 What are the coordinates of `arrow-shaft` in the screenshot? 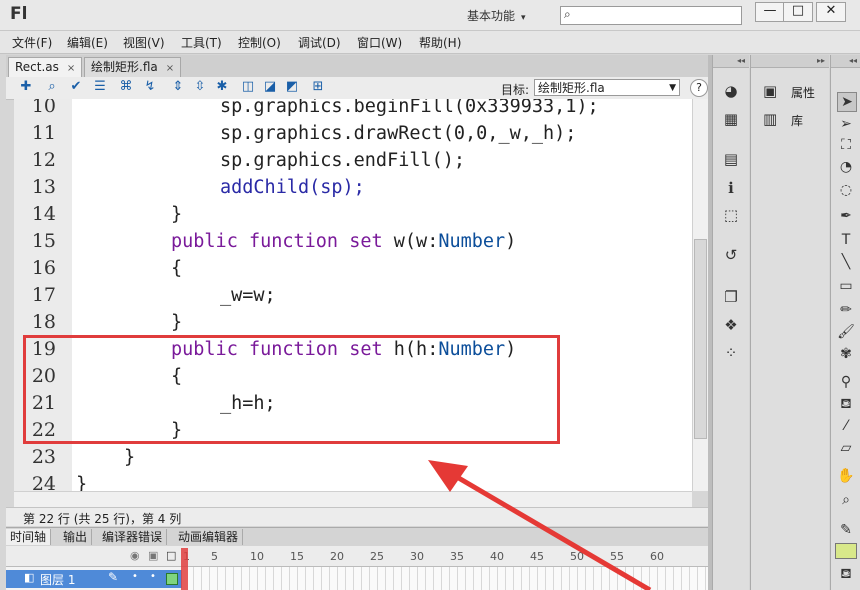 It's located at (547, 528).